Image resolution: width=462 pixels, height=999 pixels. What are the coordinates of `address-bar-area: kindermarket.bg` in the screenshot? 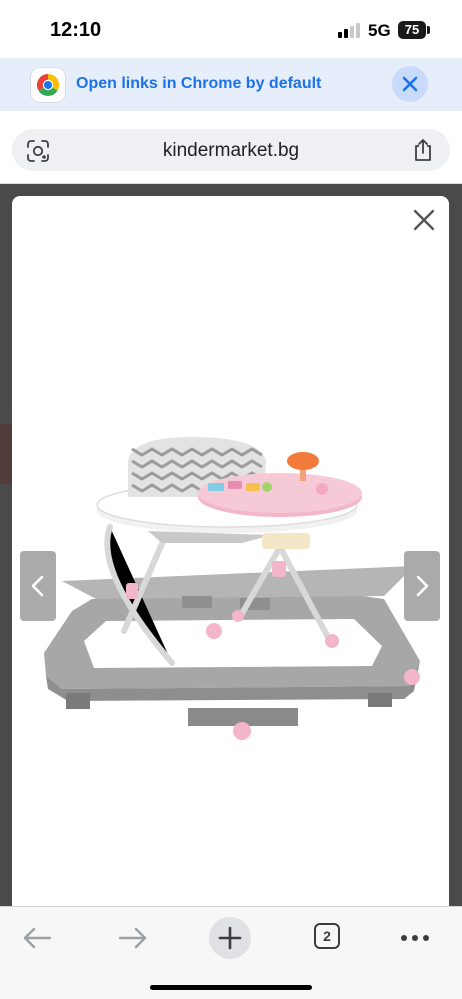 It's located at (231, 147).